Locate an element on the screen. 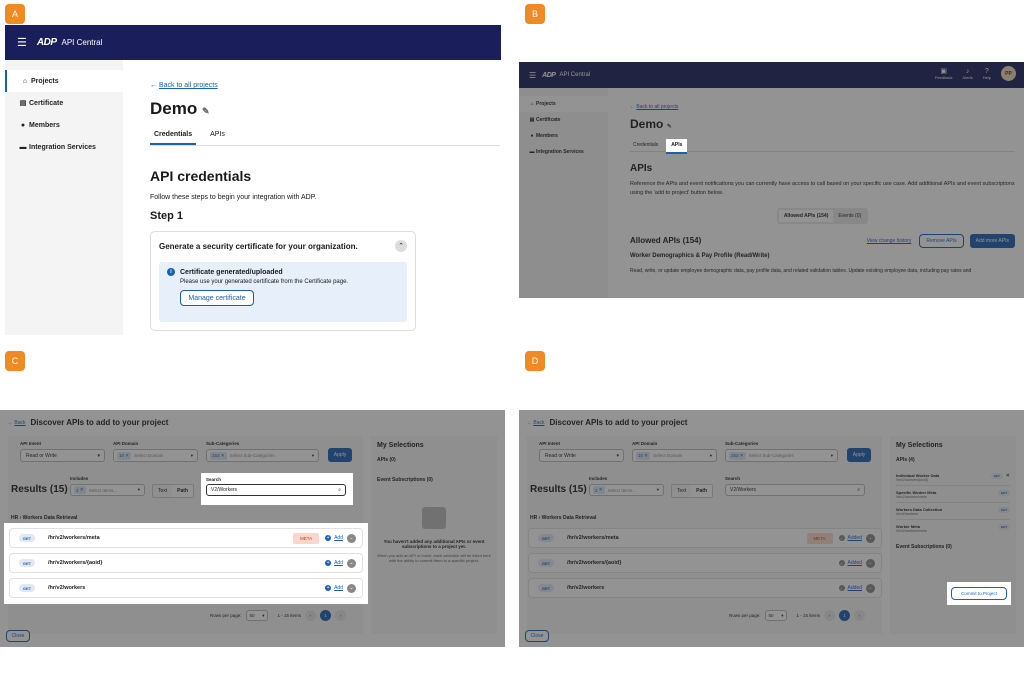 This screenshot has height=684, width=1024. panel-label-b: B is located at coordinates (535, 14).